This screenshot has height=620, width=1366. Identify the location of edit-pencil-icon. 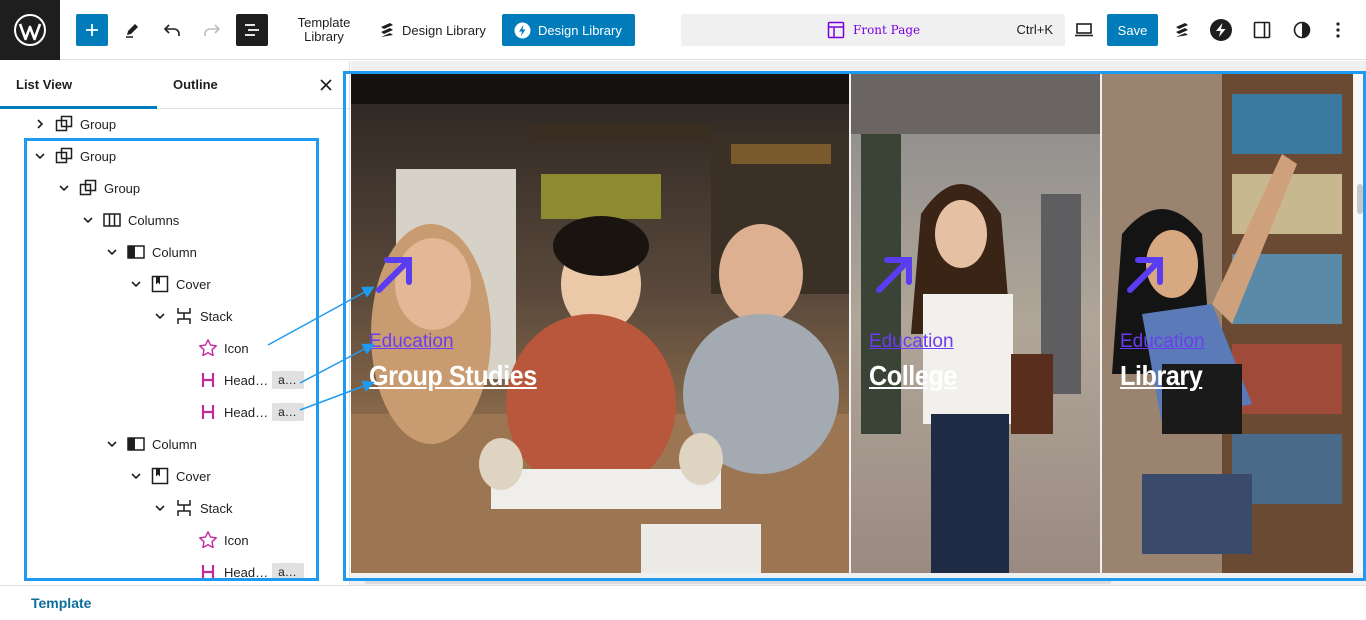
(132, 30).